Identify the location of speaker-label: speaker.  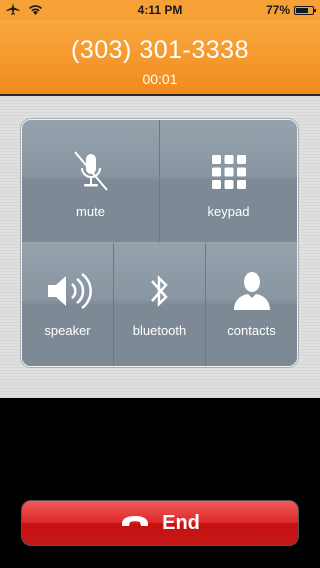
(67, 330).